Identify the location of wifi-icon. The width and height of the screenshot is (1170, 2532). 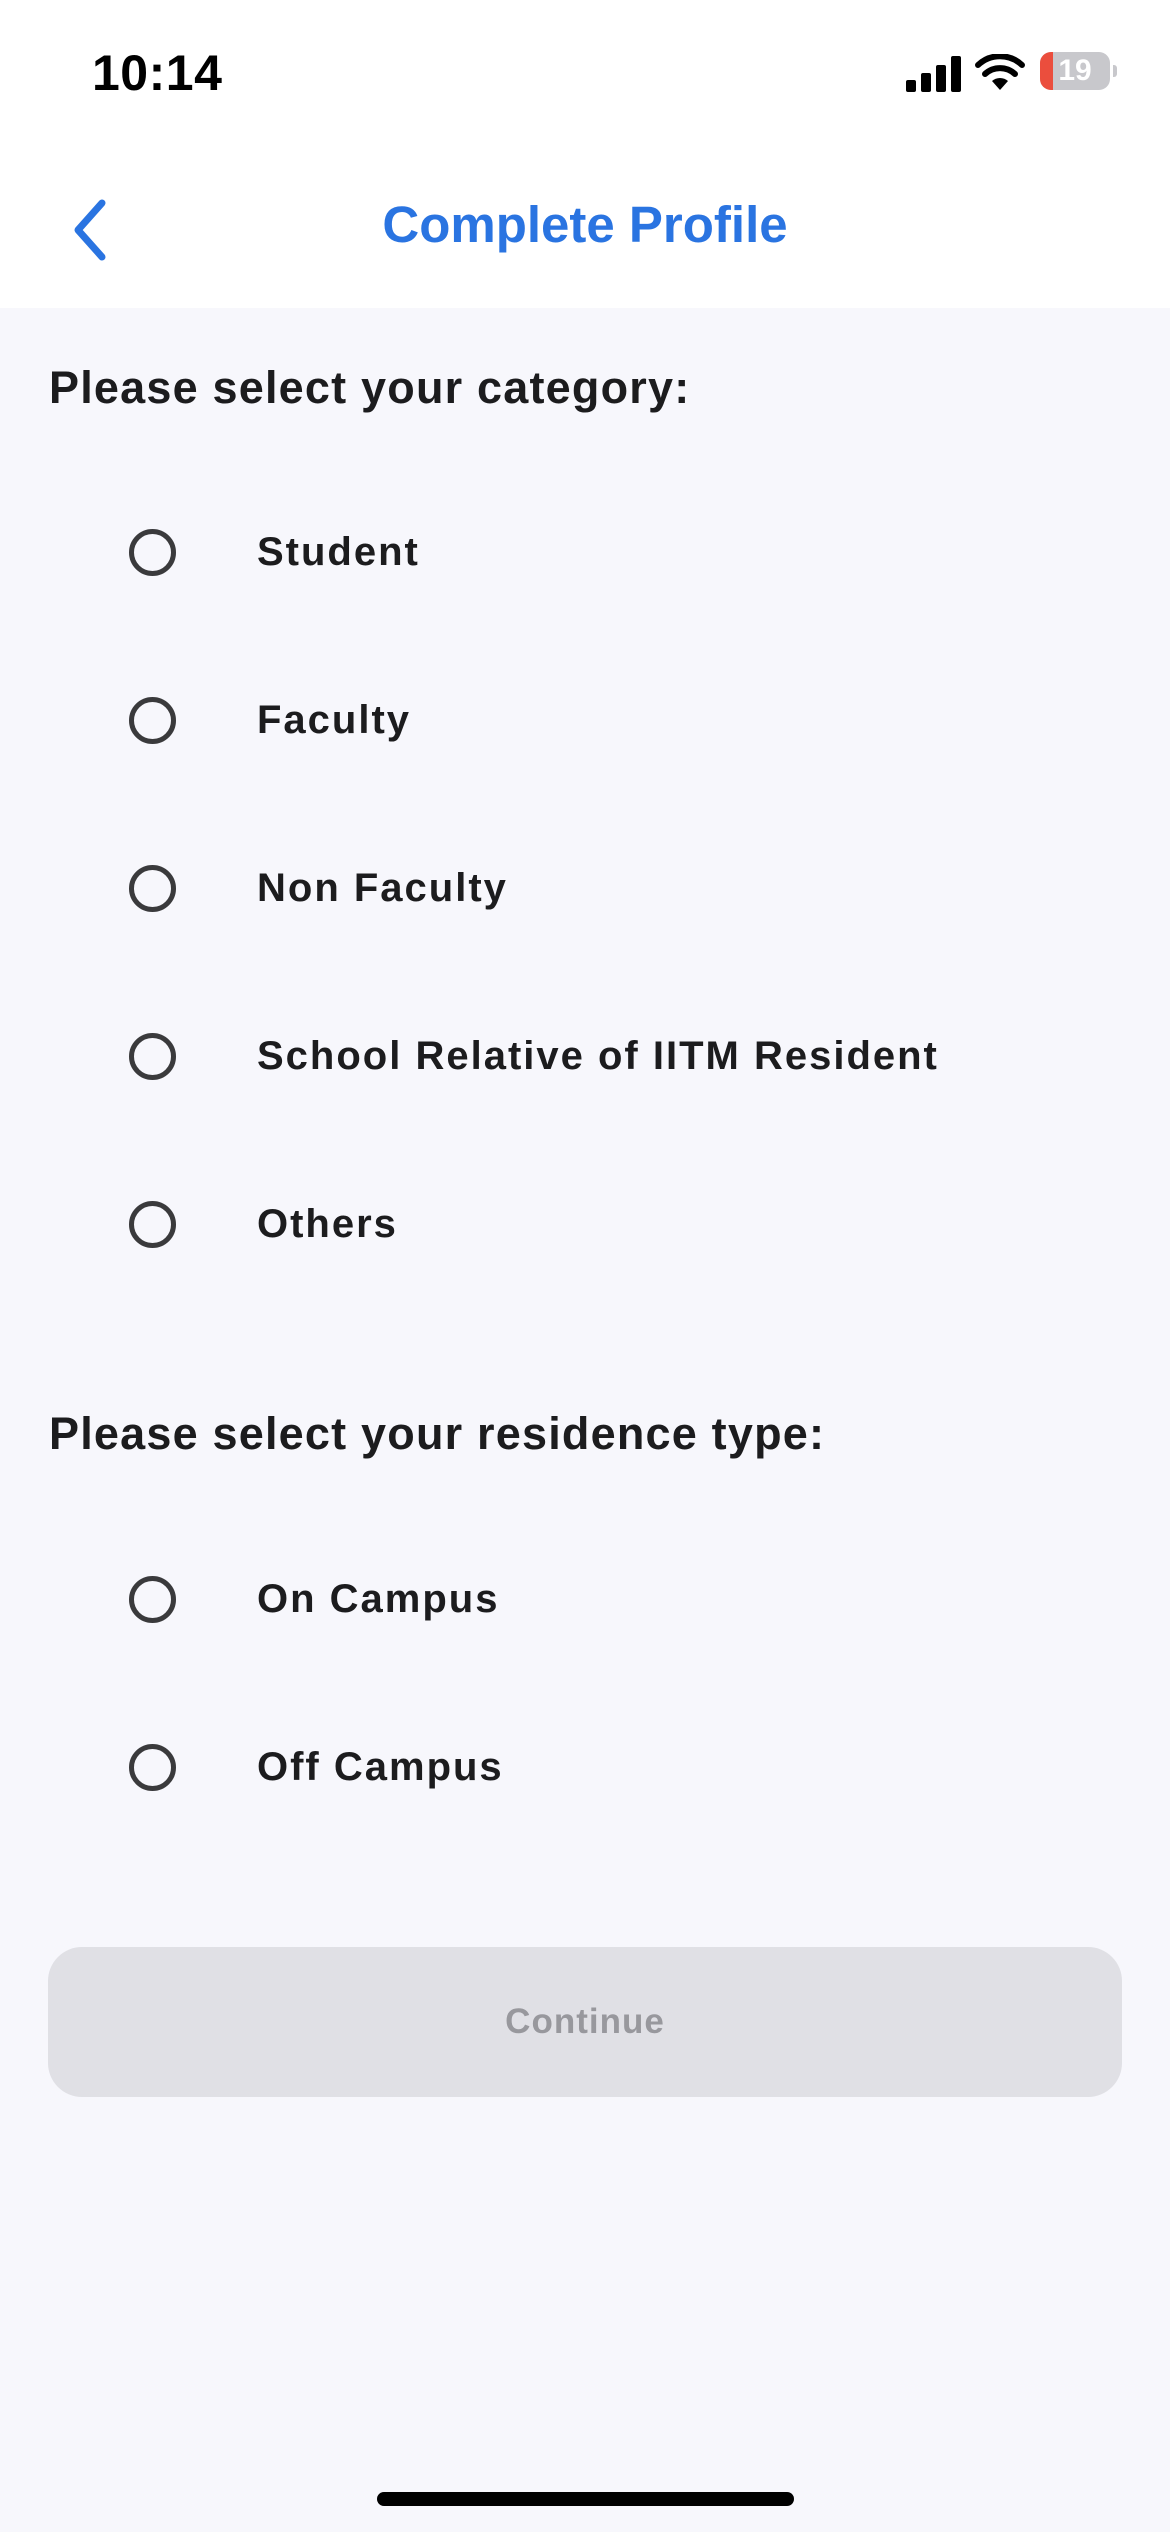
(1000, 72).